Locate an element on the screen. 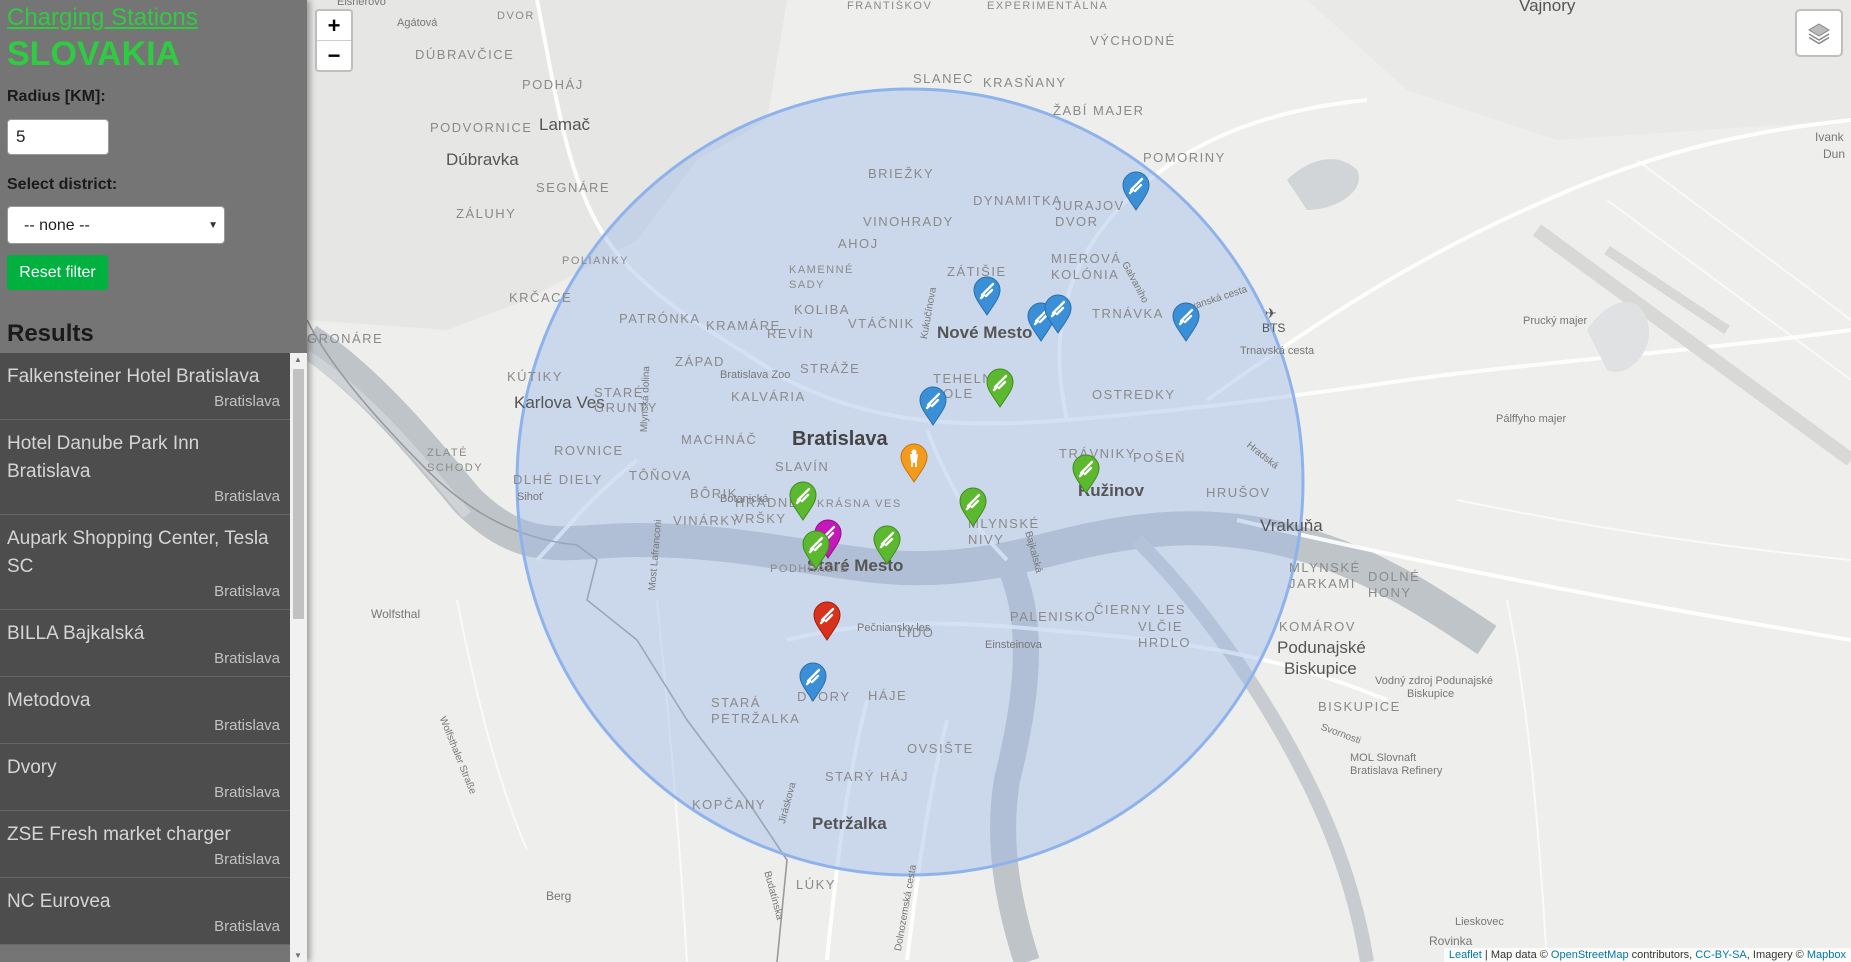 This screenshot has width=1851, height=962. map-label: Biskupice is located at coordinates (1431, 694).